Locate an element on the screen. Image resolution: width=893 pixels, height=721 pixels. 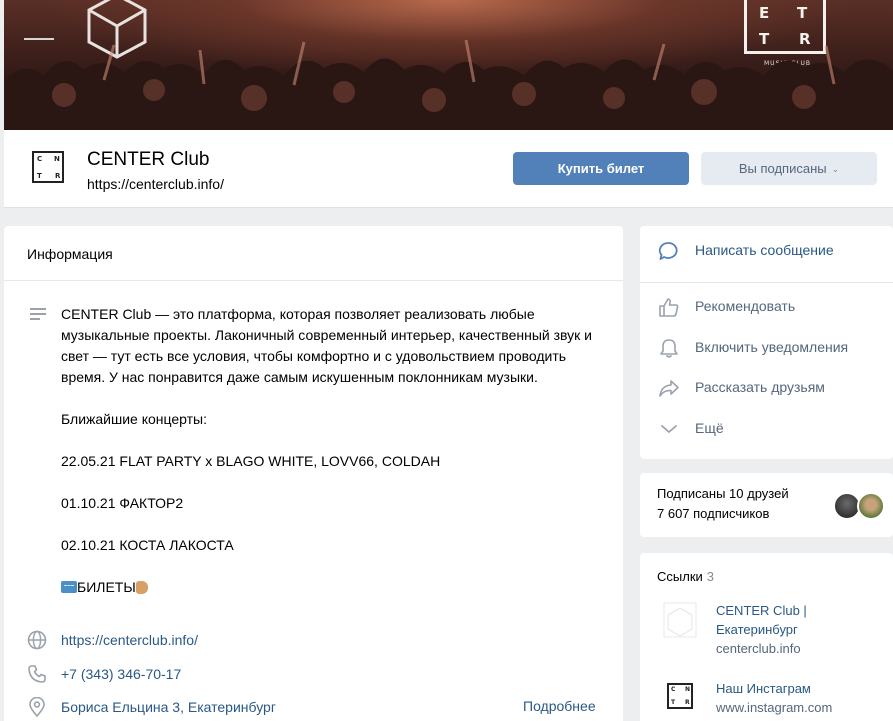
phone-icon is located at coordinates (37, 674).